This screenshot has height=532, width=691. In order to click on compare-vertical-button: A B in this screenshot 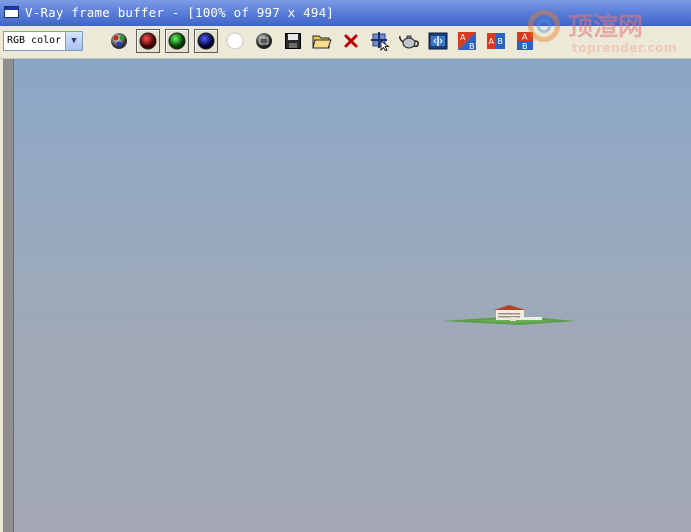, I will do `click(496, 41)`.